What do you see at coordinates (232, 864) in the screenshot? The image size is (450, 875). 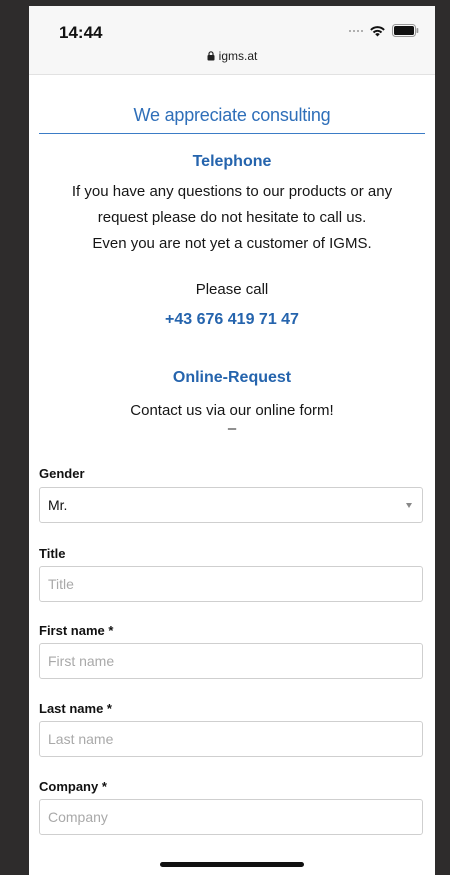 I see `home-indicator` at bounding box center [232, 864].